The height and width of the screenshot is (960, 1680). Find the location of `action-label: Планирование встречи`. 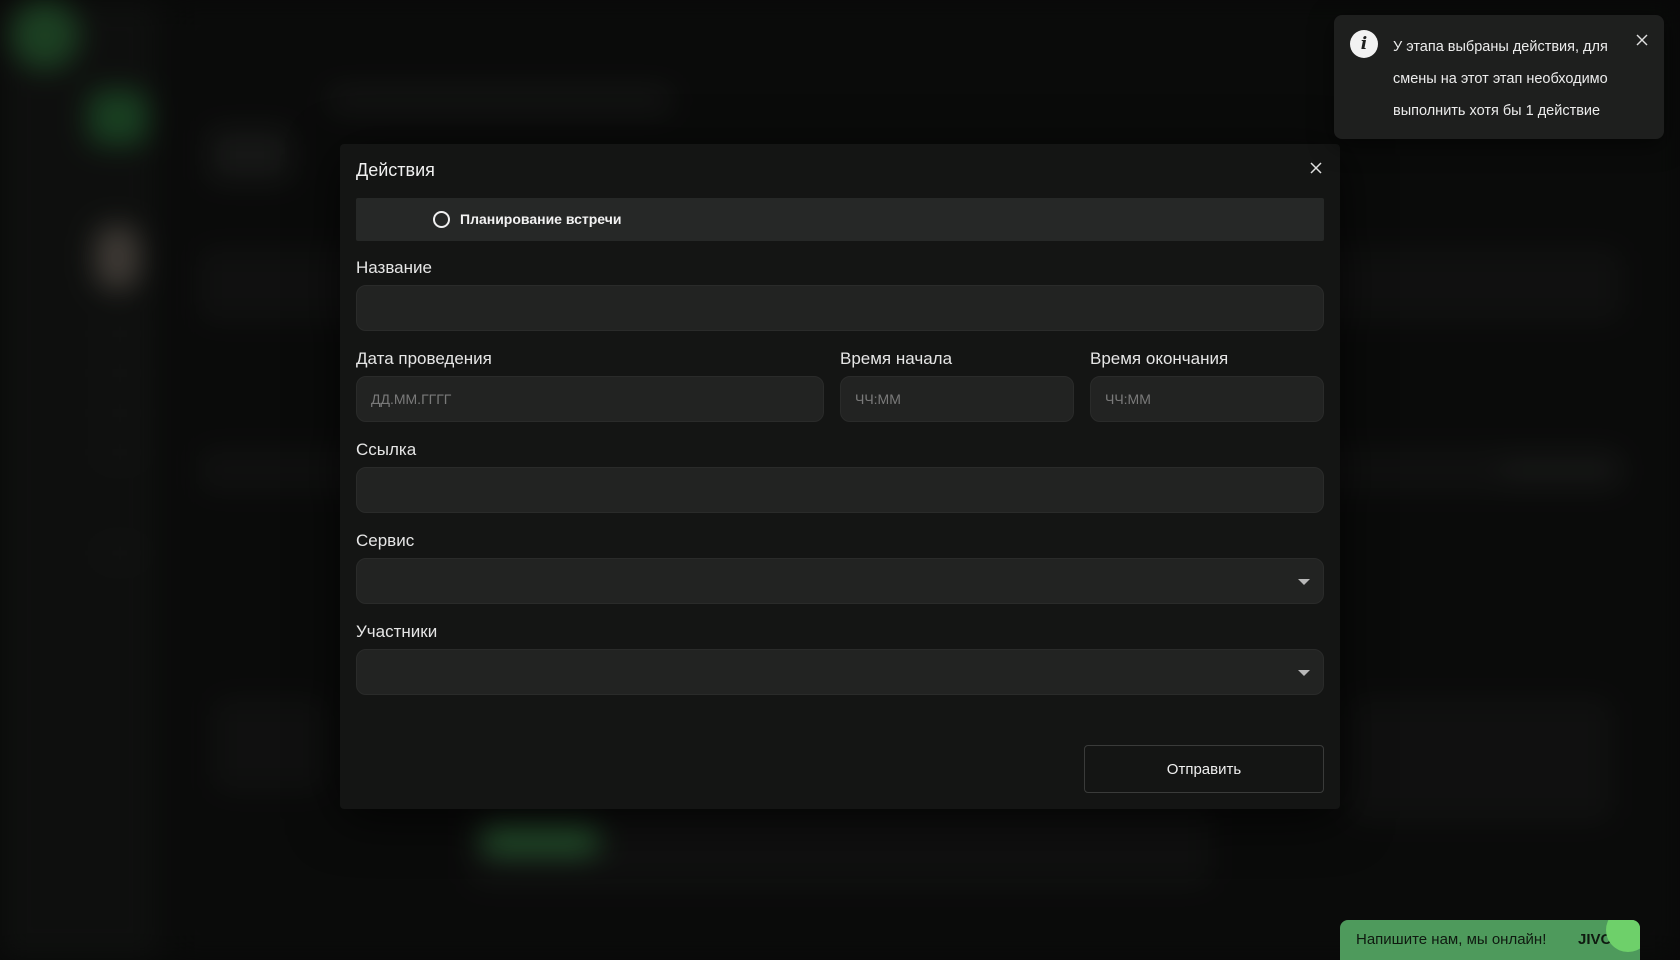

action-label: Планирование встречи is located at coordinates (541, 219).